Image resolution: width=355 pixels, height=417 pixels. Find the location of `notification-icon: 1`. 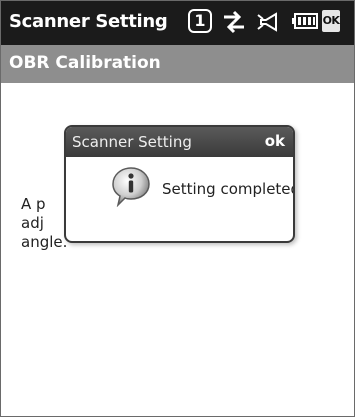

notification-icon: 1 is located at coordinates (200, 21).